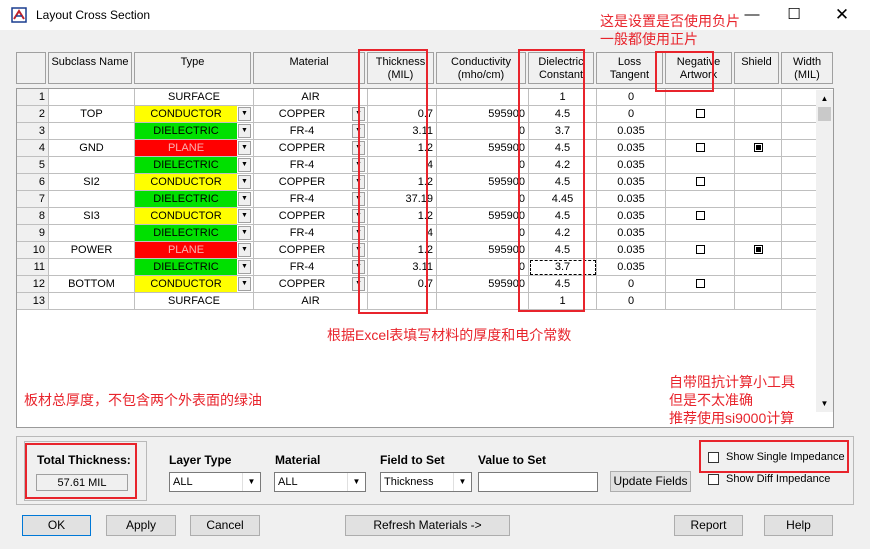 This screenshot has height=549, width=870. What do you see at coordinates (92, 148) in the screenshot?
I see `subclass-name-cell: GND` at bounding box center [92, 148].